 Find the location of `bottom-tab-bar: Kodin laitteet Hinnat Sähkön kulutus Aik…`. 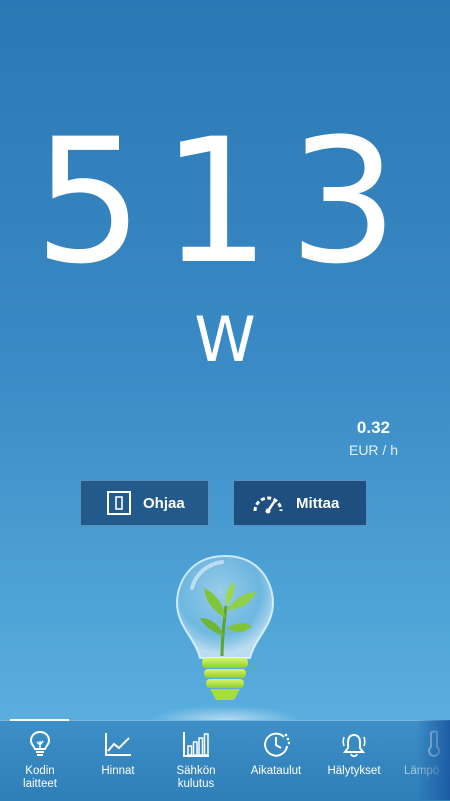

bottom-tab-bar: Kodin laitteet Hinnat Sähkön kulutus Aik… is located at coordinates (225, 760).